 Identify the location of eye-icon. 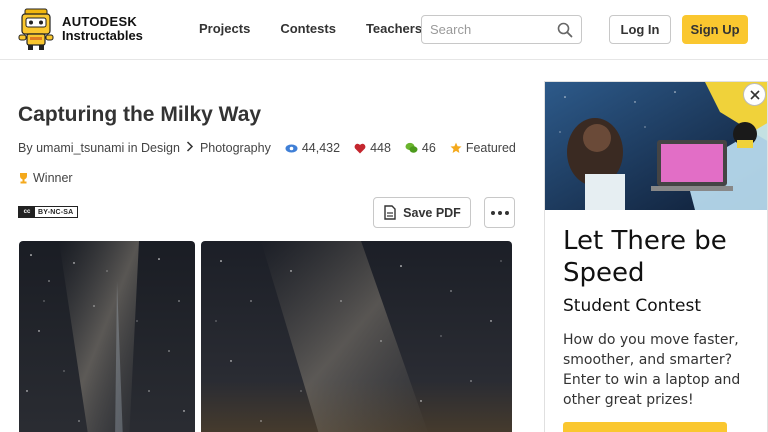
(291, 148).